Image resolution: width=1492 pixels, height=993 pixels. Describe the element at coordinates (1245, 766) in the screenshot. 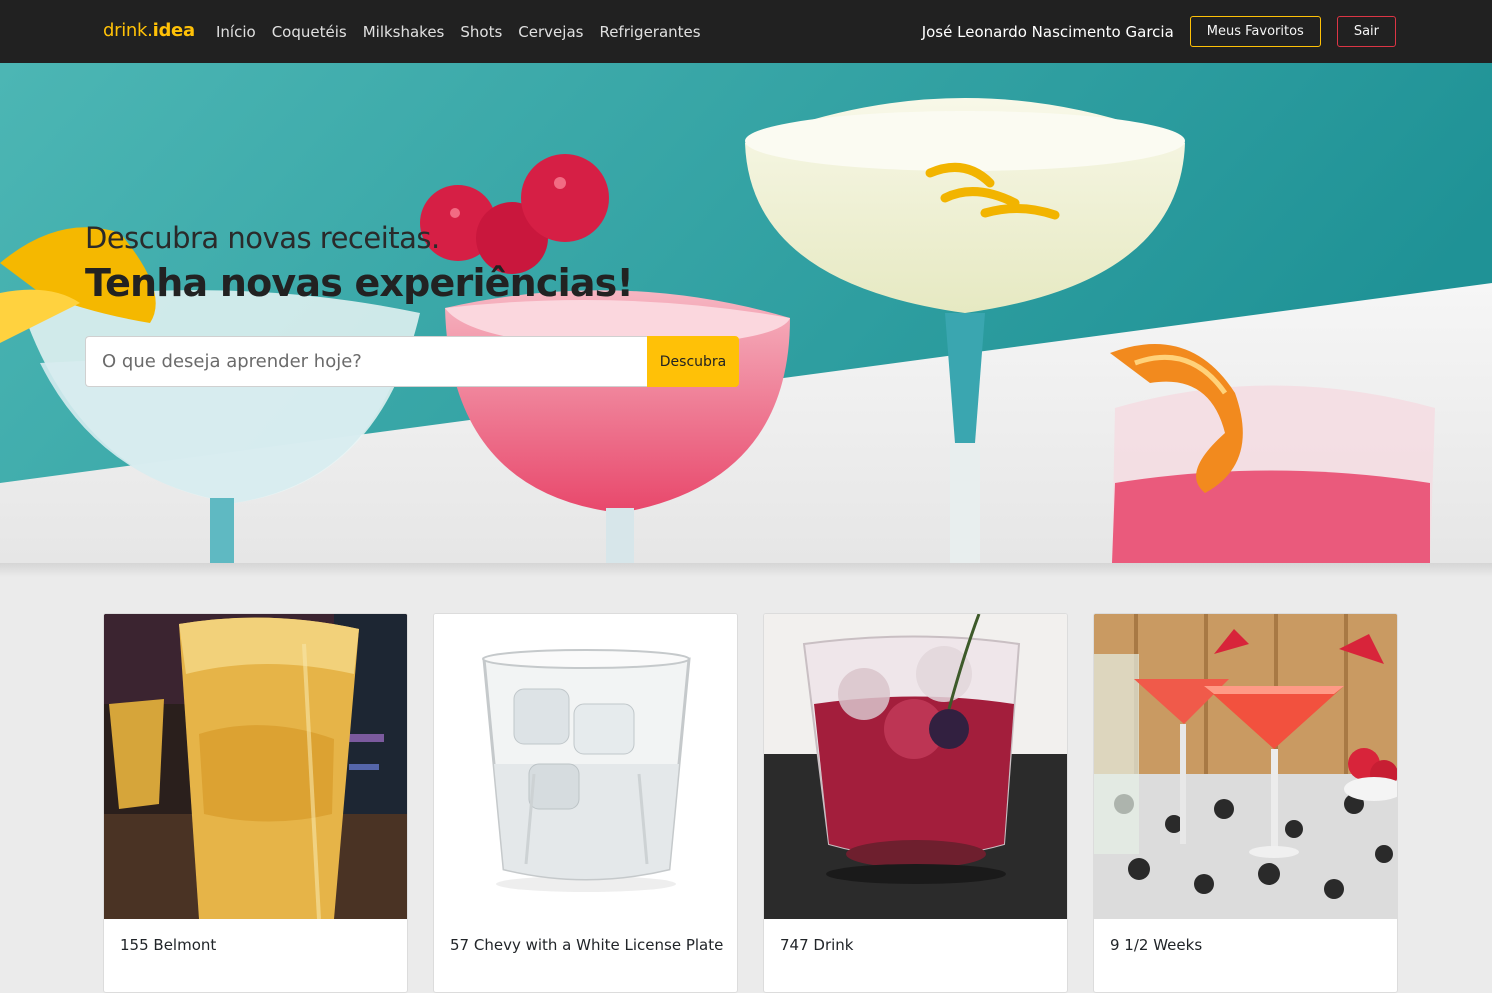

I see `drink-image-9-half-weeks` at that location.